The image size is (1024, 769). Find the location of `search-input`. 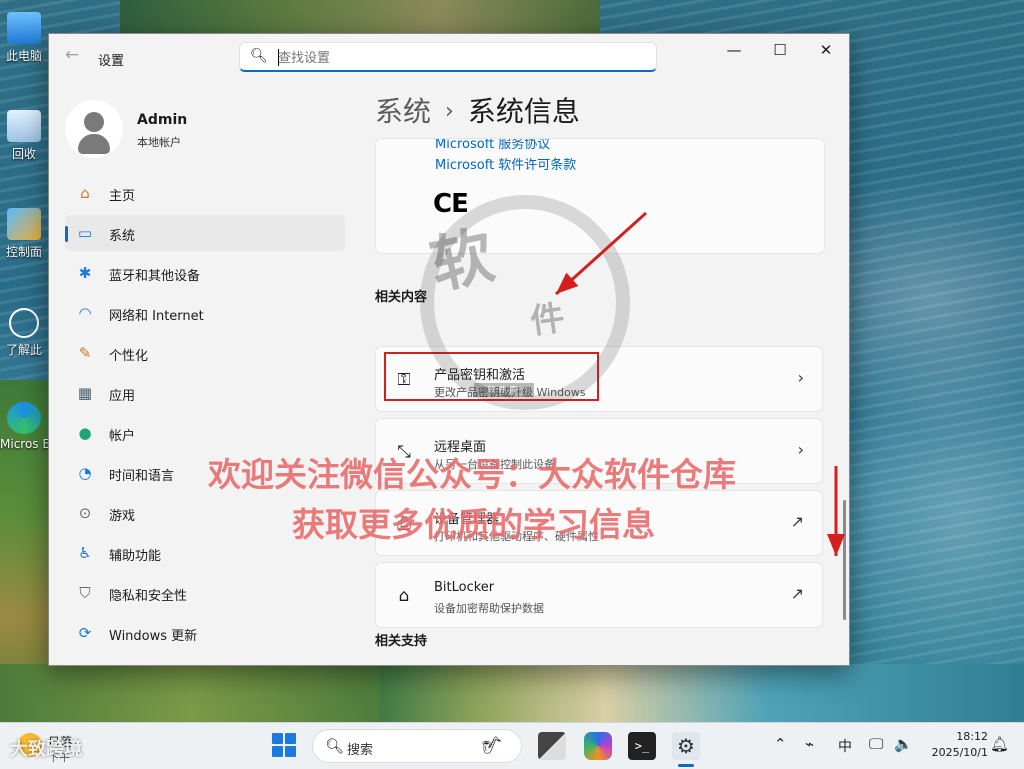

search-input is located at coordinates (458, 58).